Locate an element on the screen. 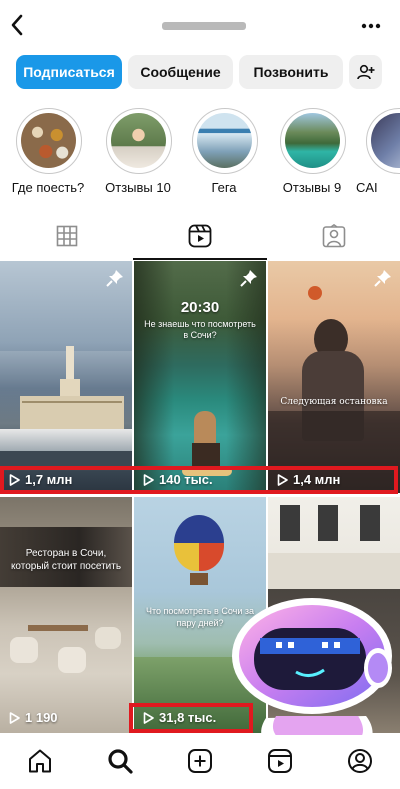 The image size is (400, 789). profile-tabs is located at coordinates (200, 236).